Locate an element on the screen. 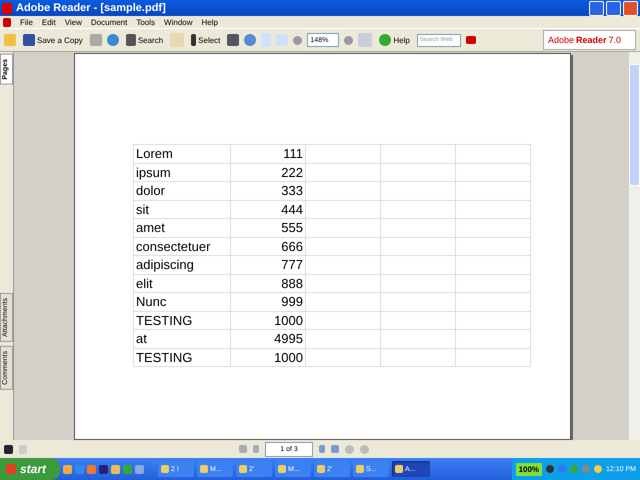 The image size is (640, 480). table-cell: at is located at coordinates (182, 339).